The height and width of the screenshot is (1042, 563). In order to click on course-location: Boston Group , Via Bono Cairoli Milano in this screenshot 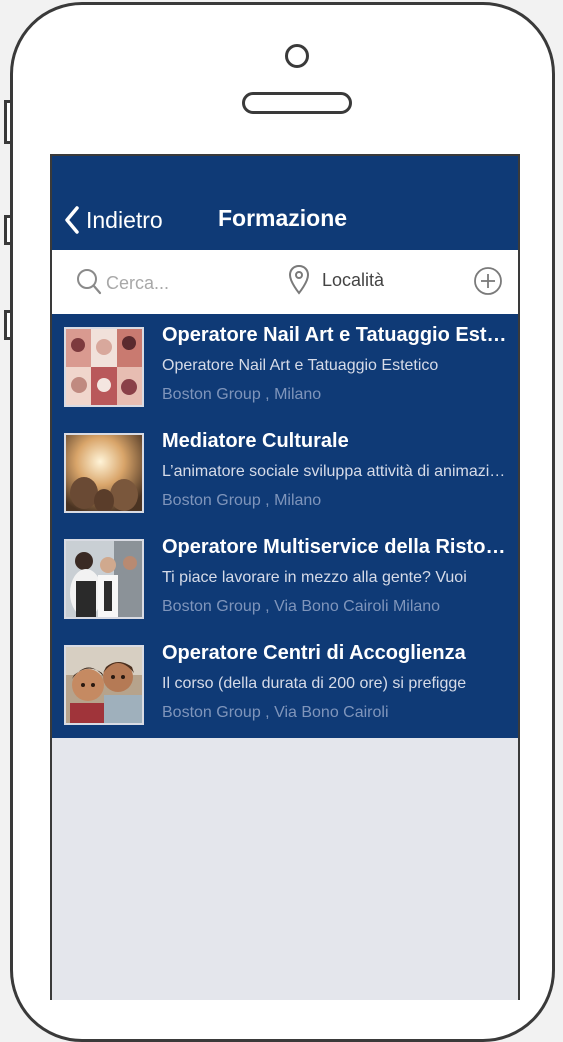, I will do `click(301, 606)`.